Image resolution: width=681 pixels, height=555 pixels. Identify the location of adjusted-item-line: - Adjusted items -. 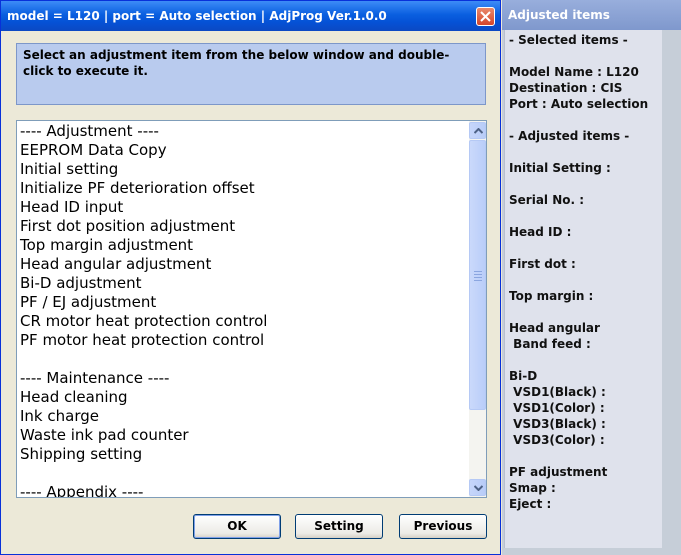
(569, 136).